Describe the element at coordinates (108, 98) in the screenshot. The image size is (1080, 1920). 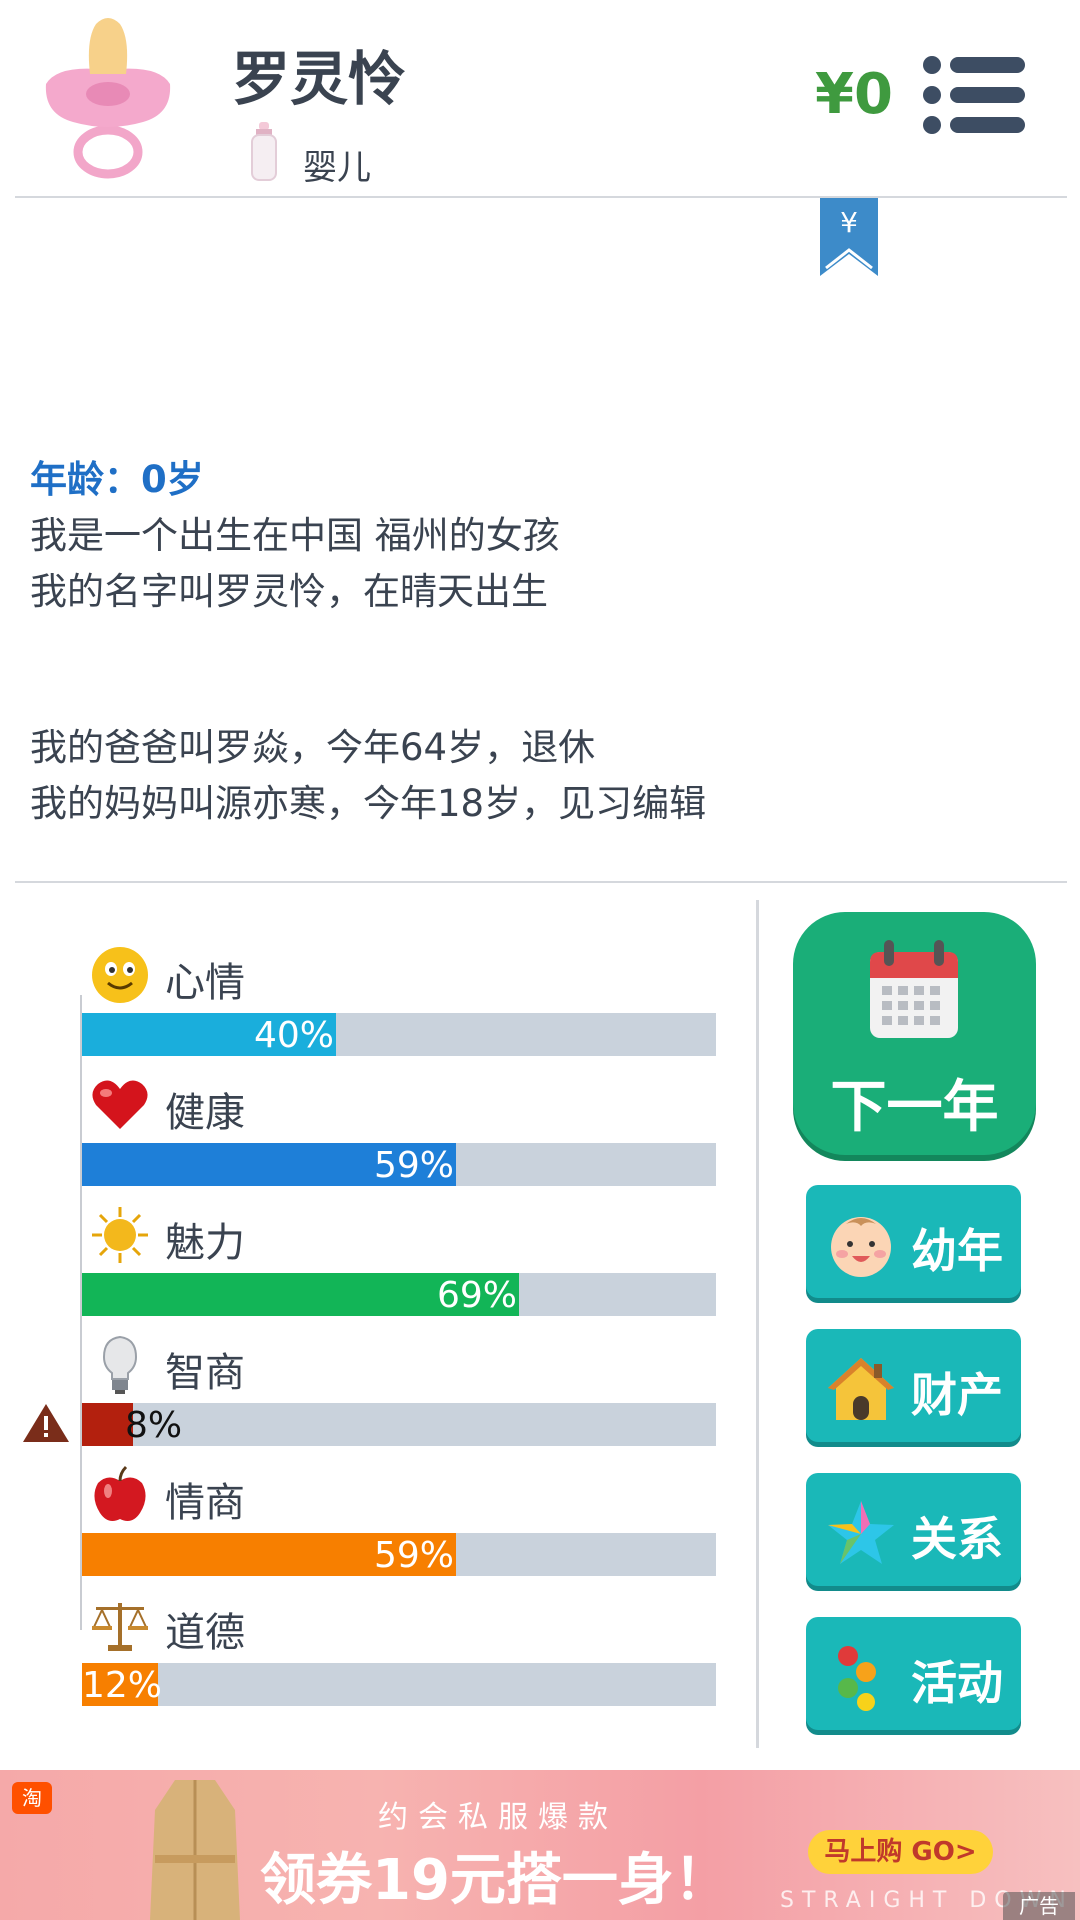
I see `pacifier-icon` at that location.